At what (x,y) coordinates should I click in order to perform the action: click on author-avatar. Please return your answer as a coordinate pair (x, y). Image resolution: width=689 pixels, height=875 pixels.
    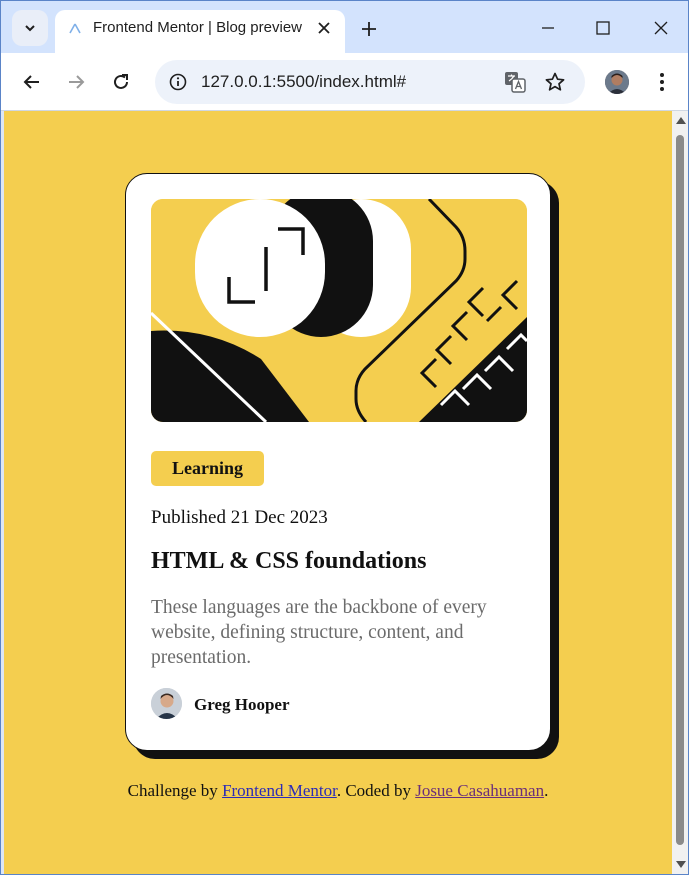
    Looking at the image, I should click on (166, 703).